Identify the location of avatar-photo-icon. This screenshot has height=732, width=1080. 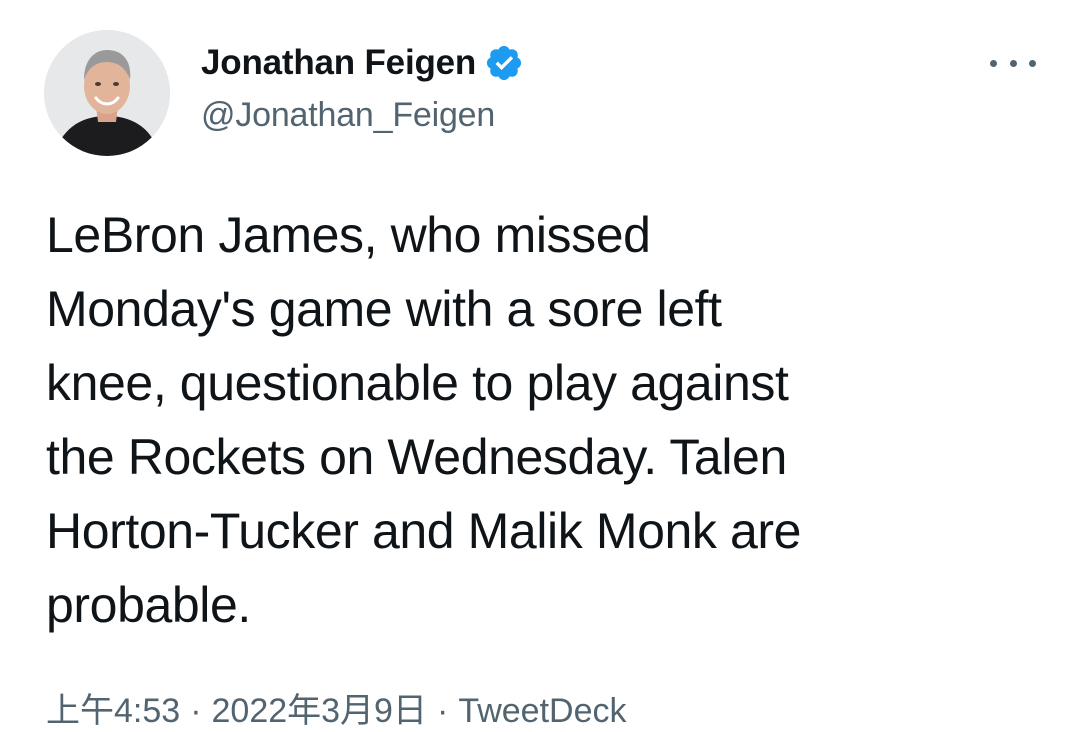
(107, 93).